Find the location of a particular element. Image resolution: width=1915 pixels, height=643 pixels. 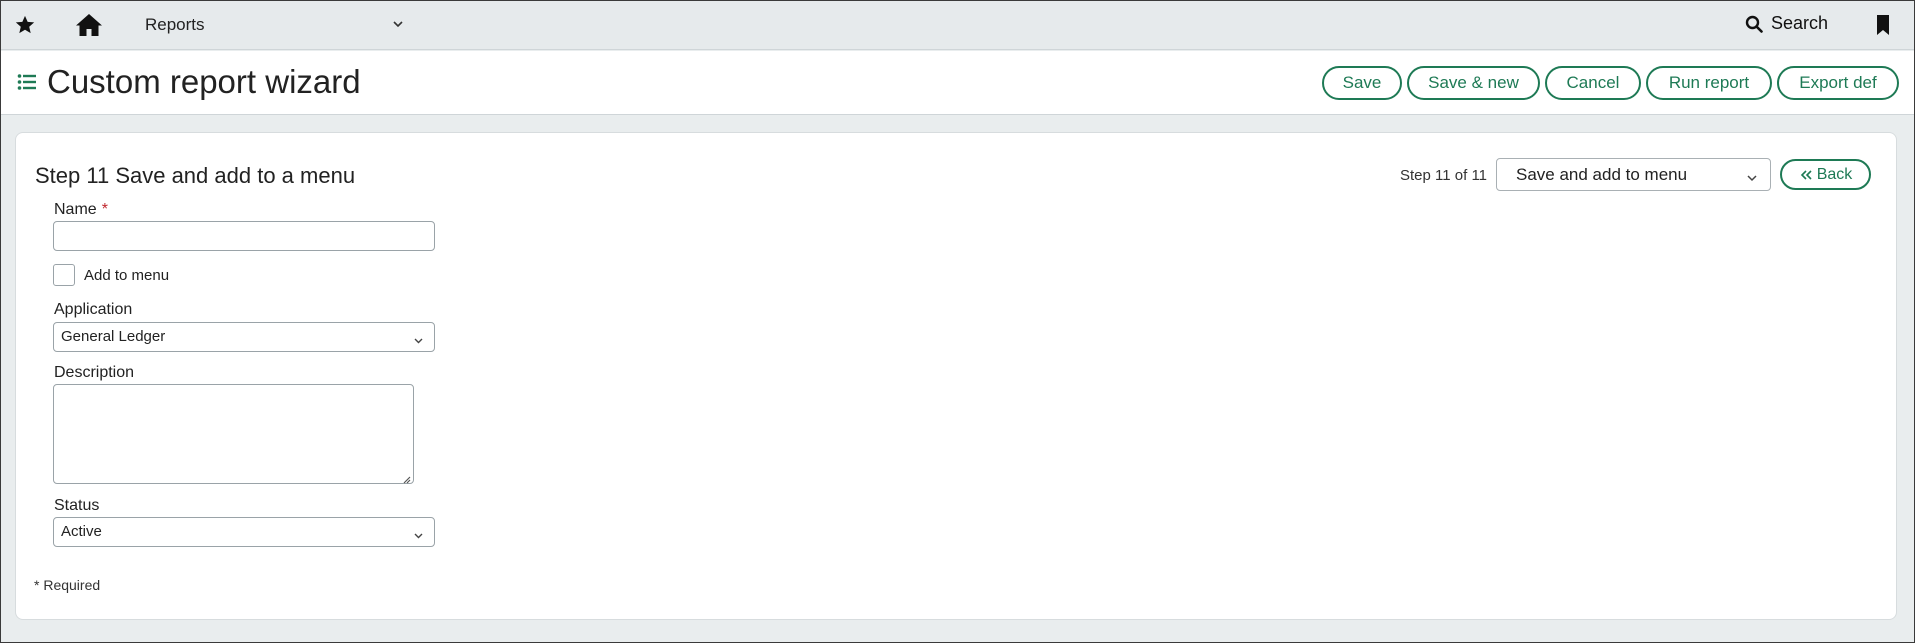

run-report-button: Run report is located at coordinates (1709, 83).